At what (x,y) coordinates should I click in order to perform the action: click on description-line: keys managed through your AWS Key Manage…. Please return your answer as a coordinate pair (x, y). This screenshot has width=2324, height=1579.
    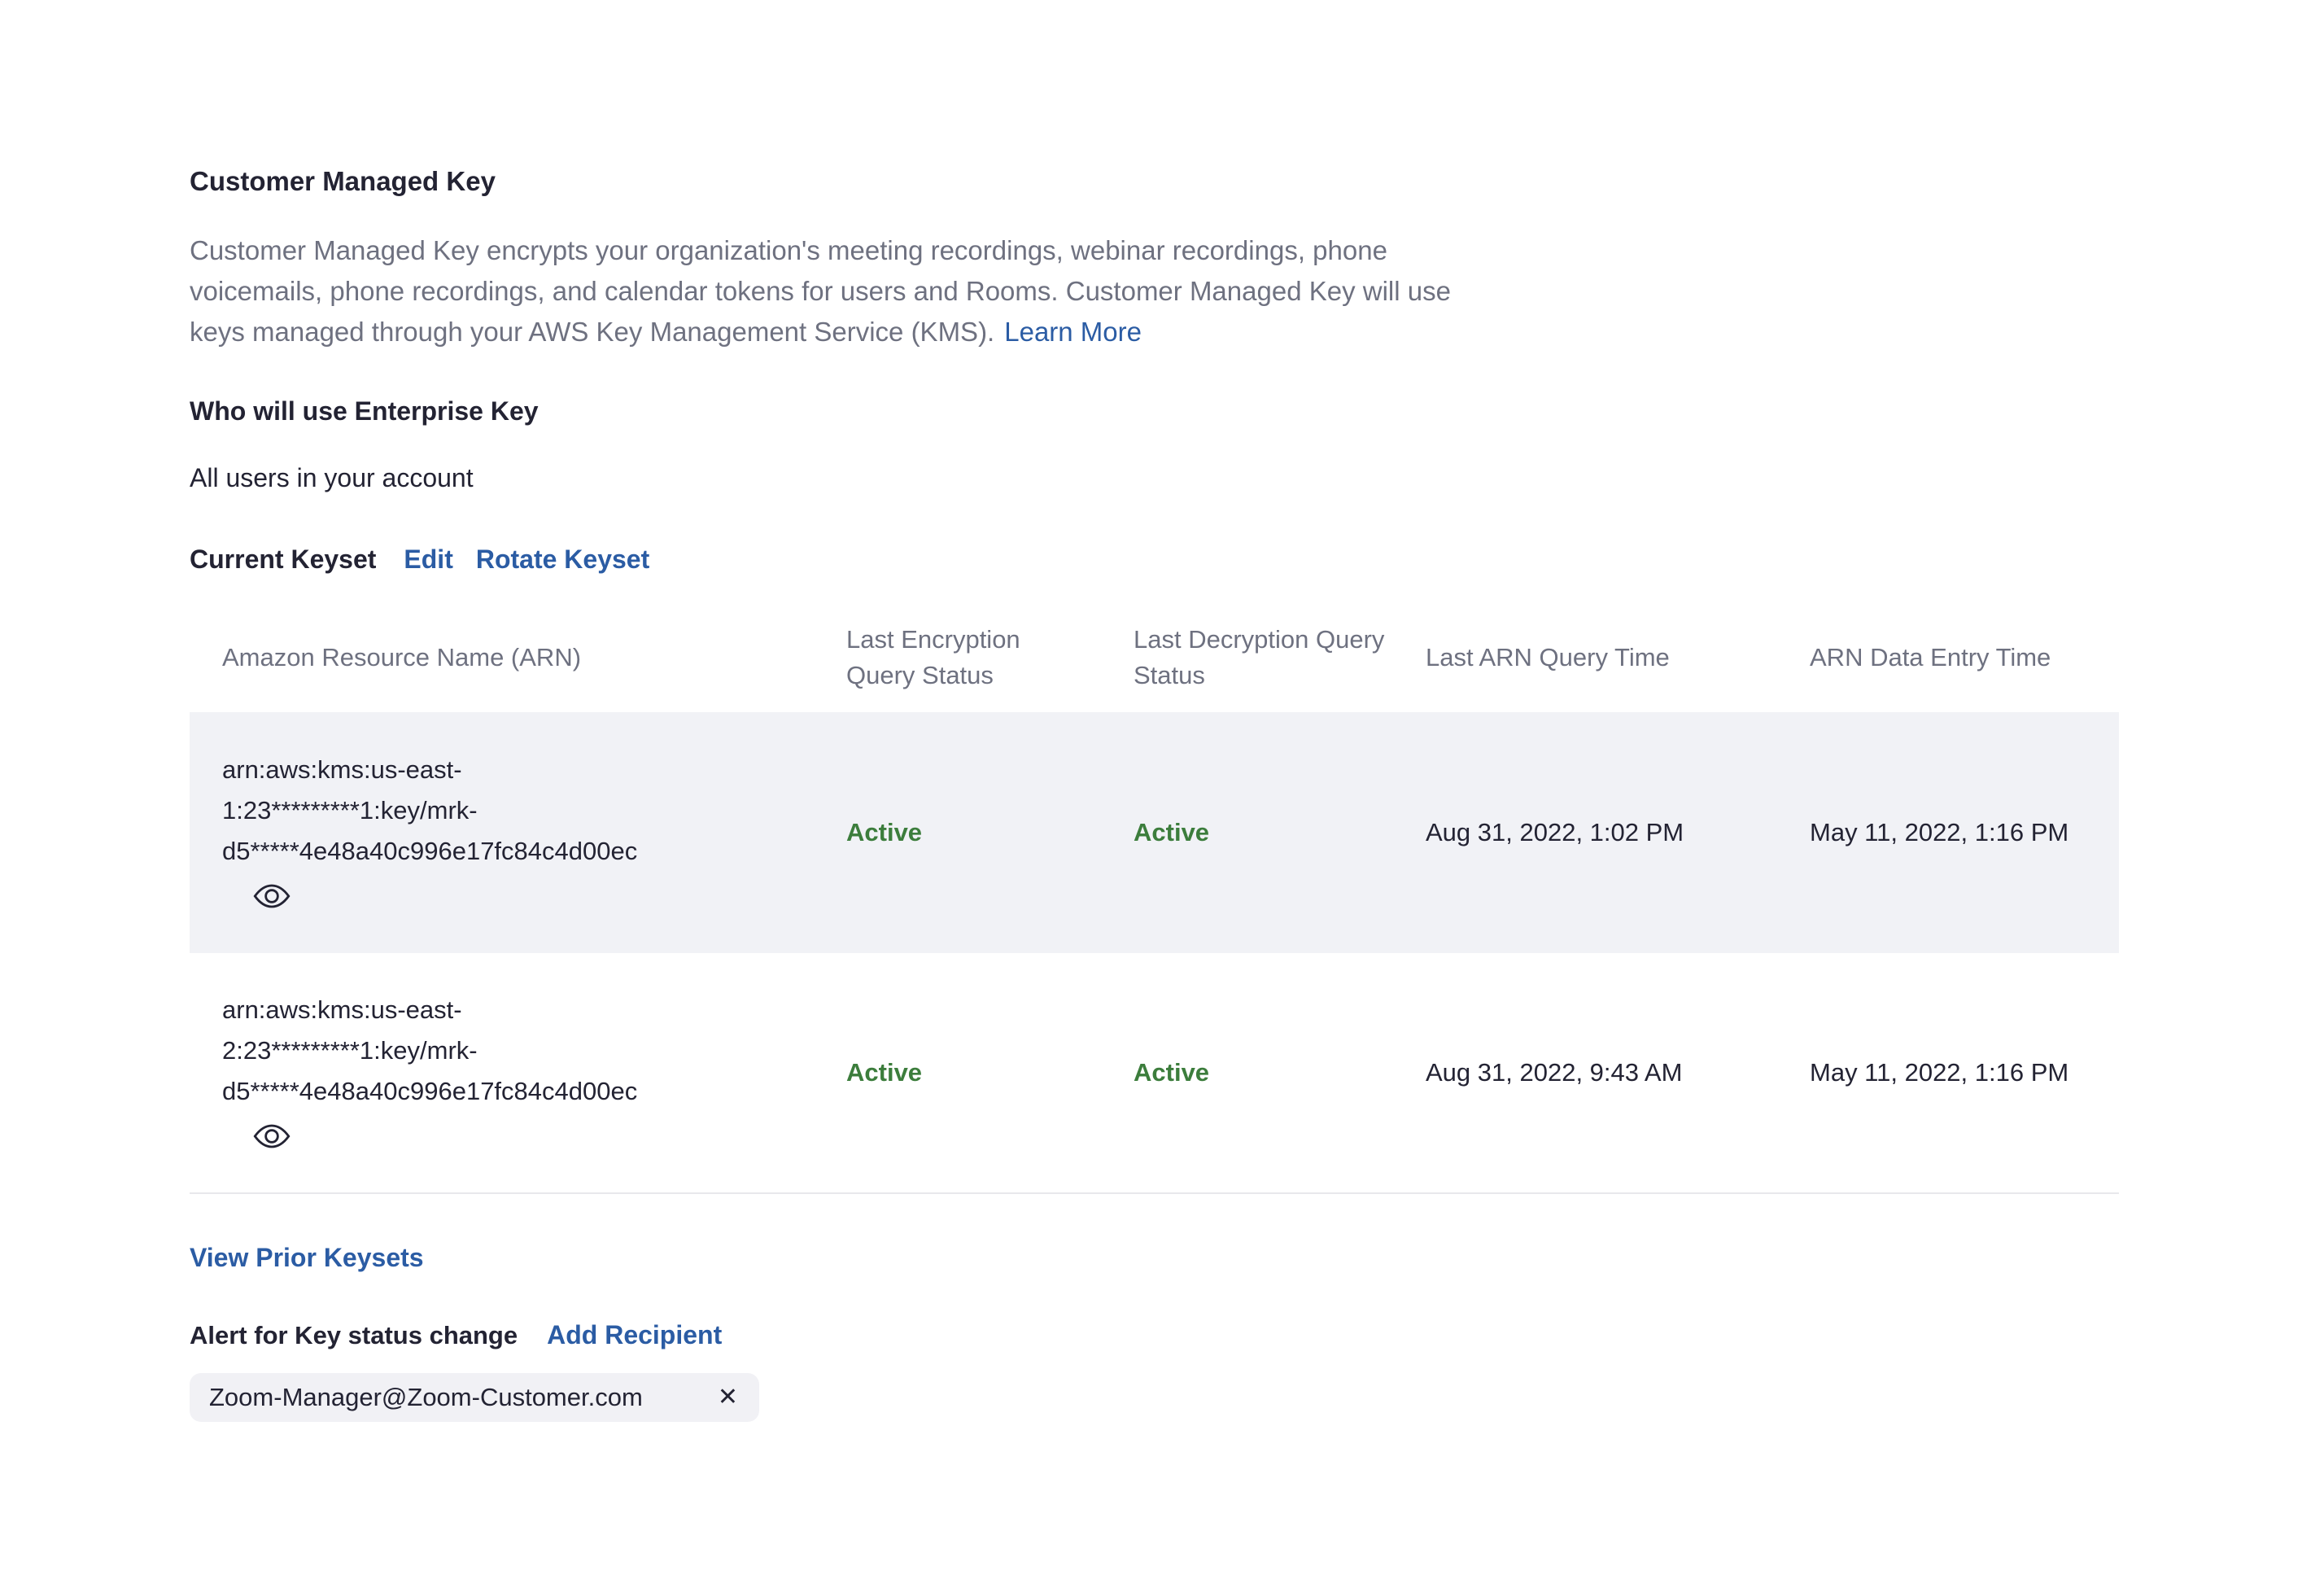
    Looking at the image, I should click on (592, 332).